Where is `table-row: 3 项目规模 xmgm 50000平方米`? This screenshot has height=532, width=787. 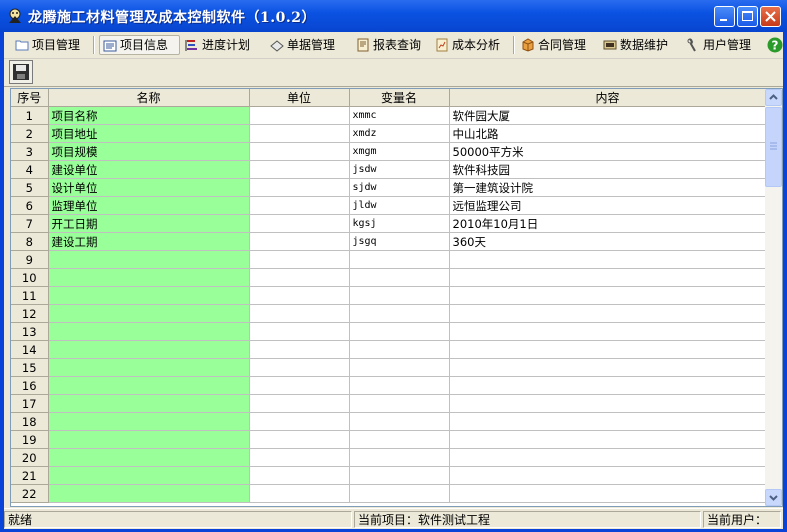 table-row: 3 项目规模 xmgm 50000平方米 is located at coordinates (389, 151).